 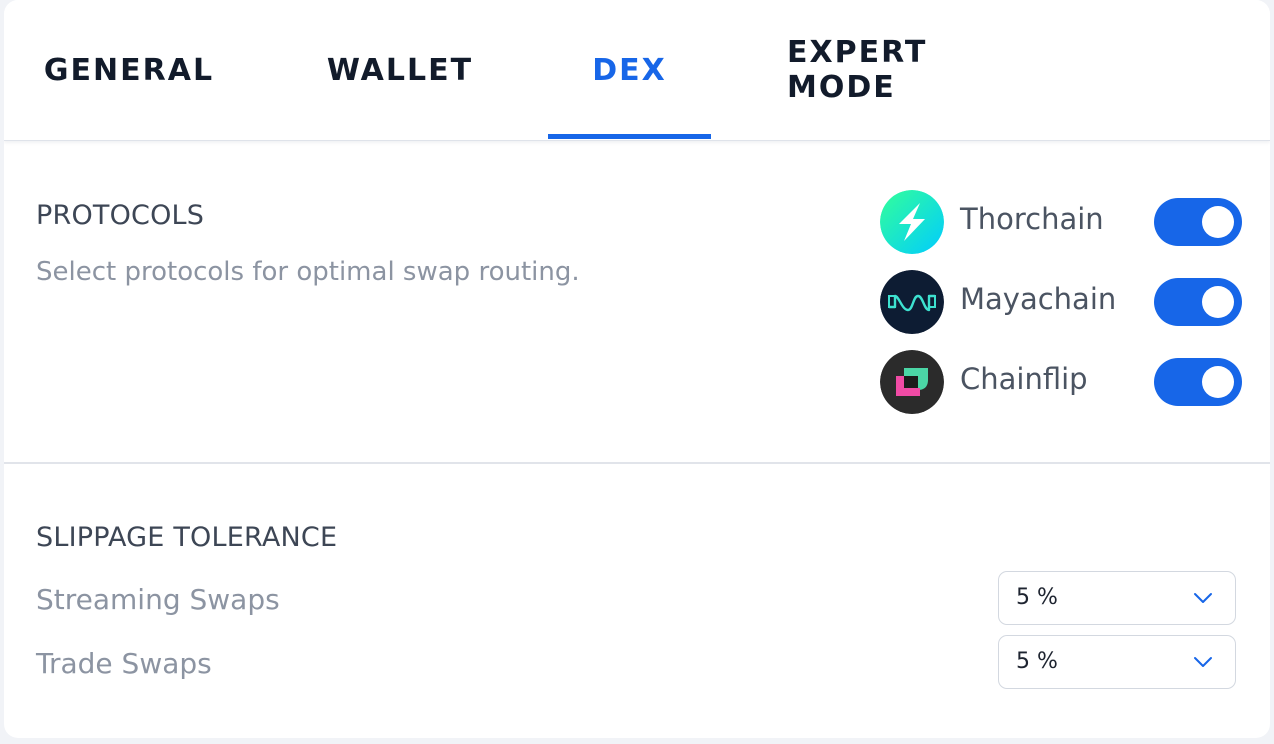 I want to click on chainflip-logo-icon, so click(x=912, y=382).